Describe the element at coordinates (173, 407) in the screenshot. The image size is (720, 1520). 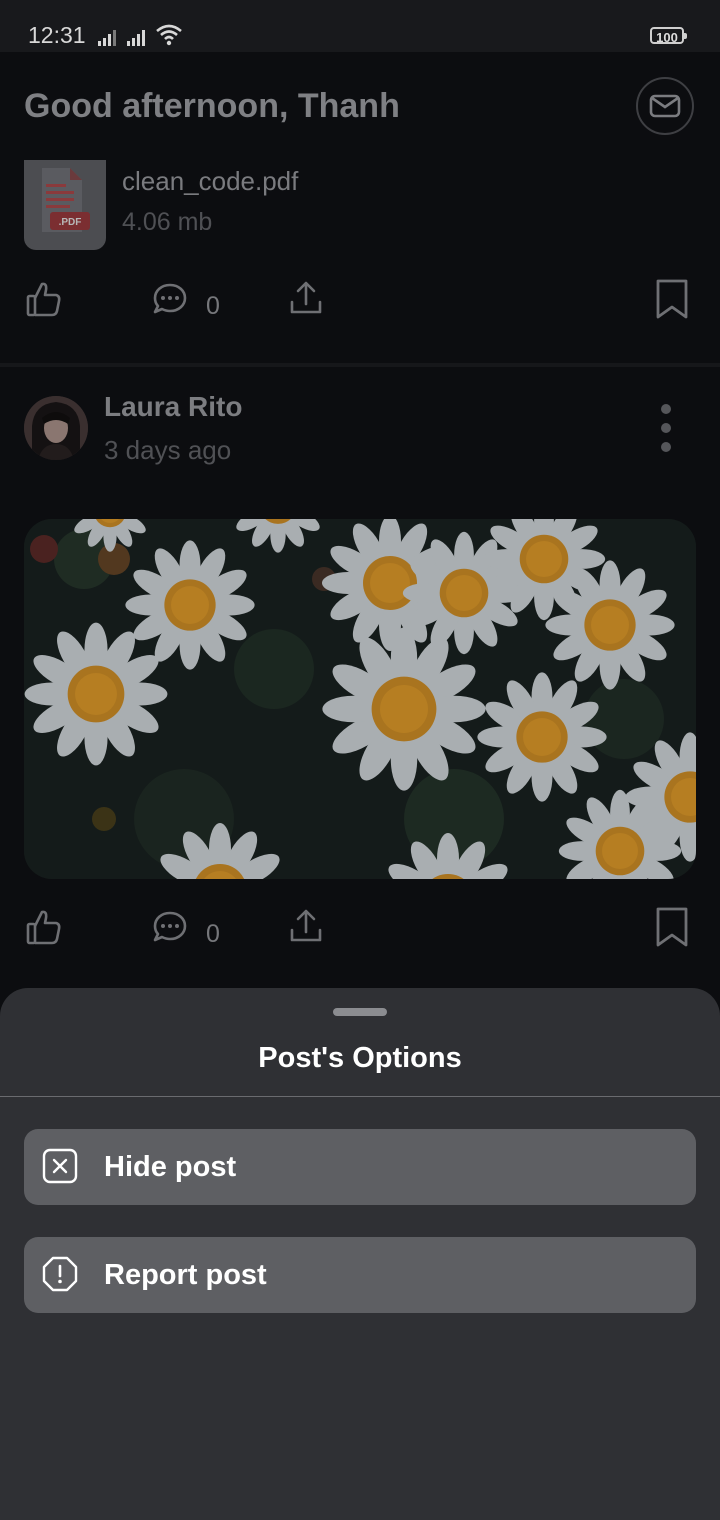
I see `post-author: Laura Rito` at that location.